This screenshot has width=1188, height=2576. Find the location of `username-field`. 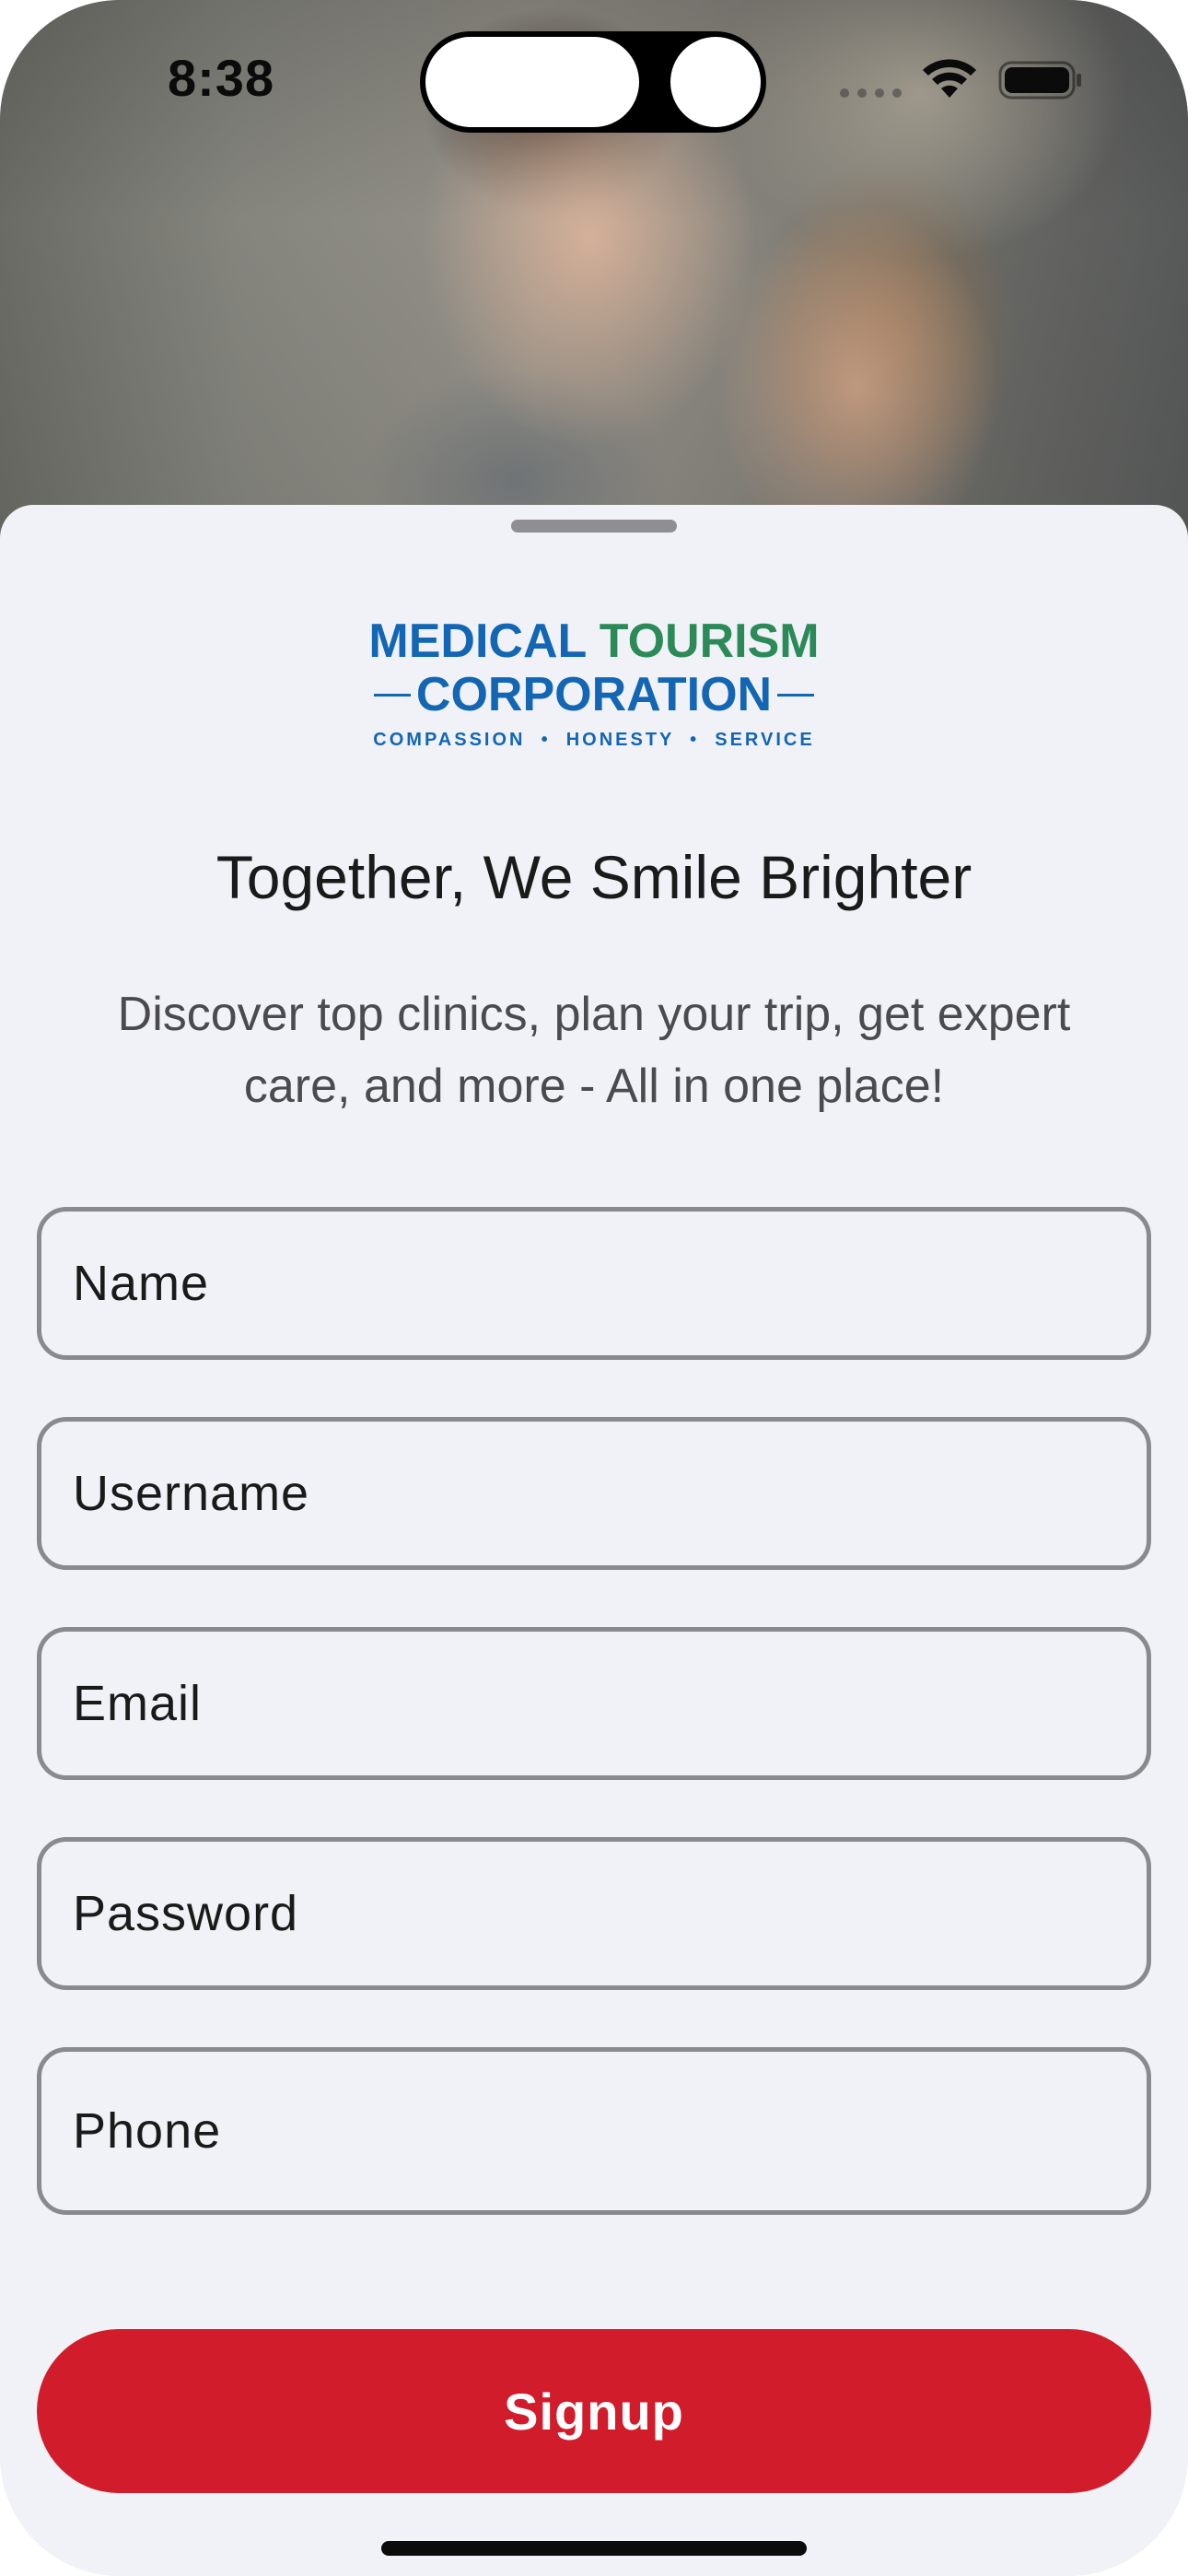

username-field is located at coordinates (594, 1493).